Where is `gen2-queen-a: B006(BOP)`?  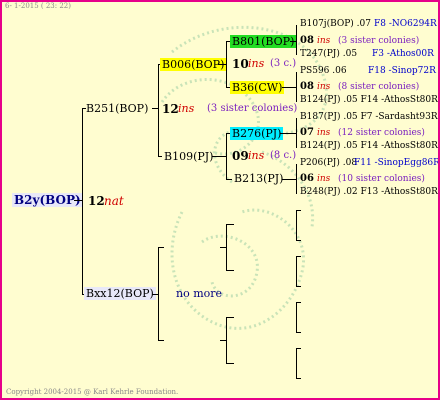 gen2-queen-a: B006(BOP) is located at coordinates (193, 64).